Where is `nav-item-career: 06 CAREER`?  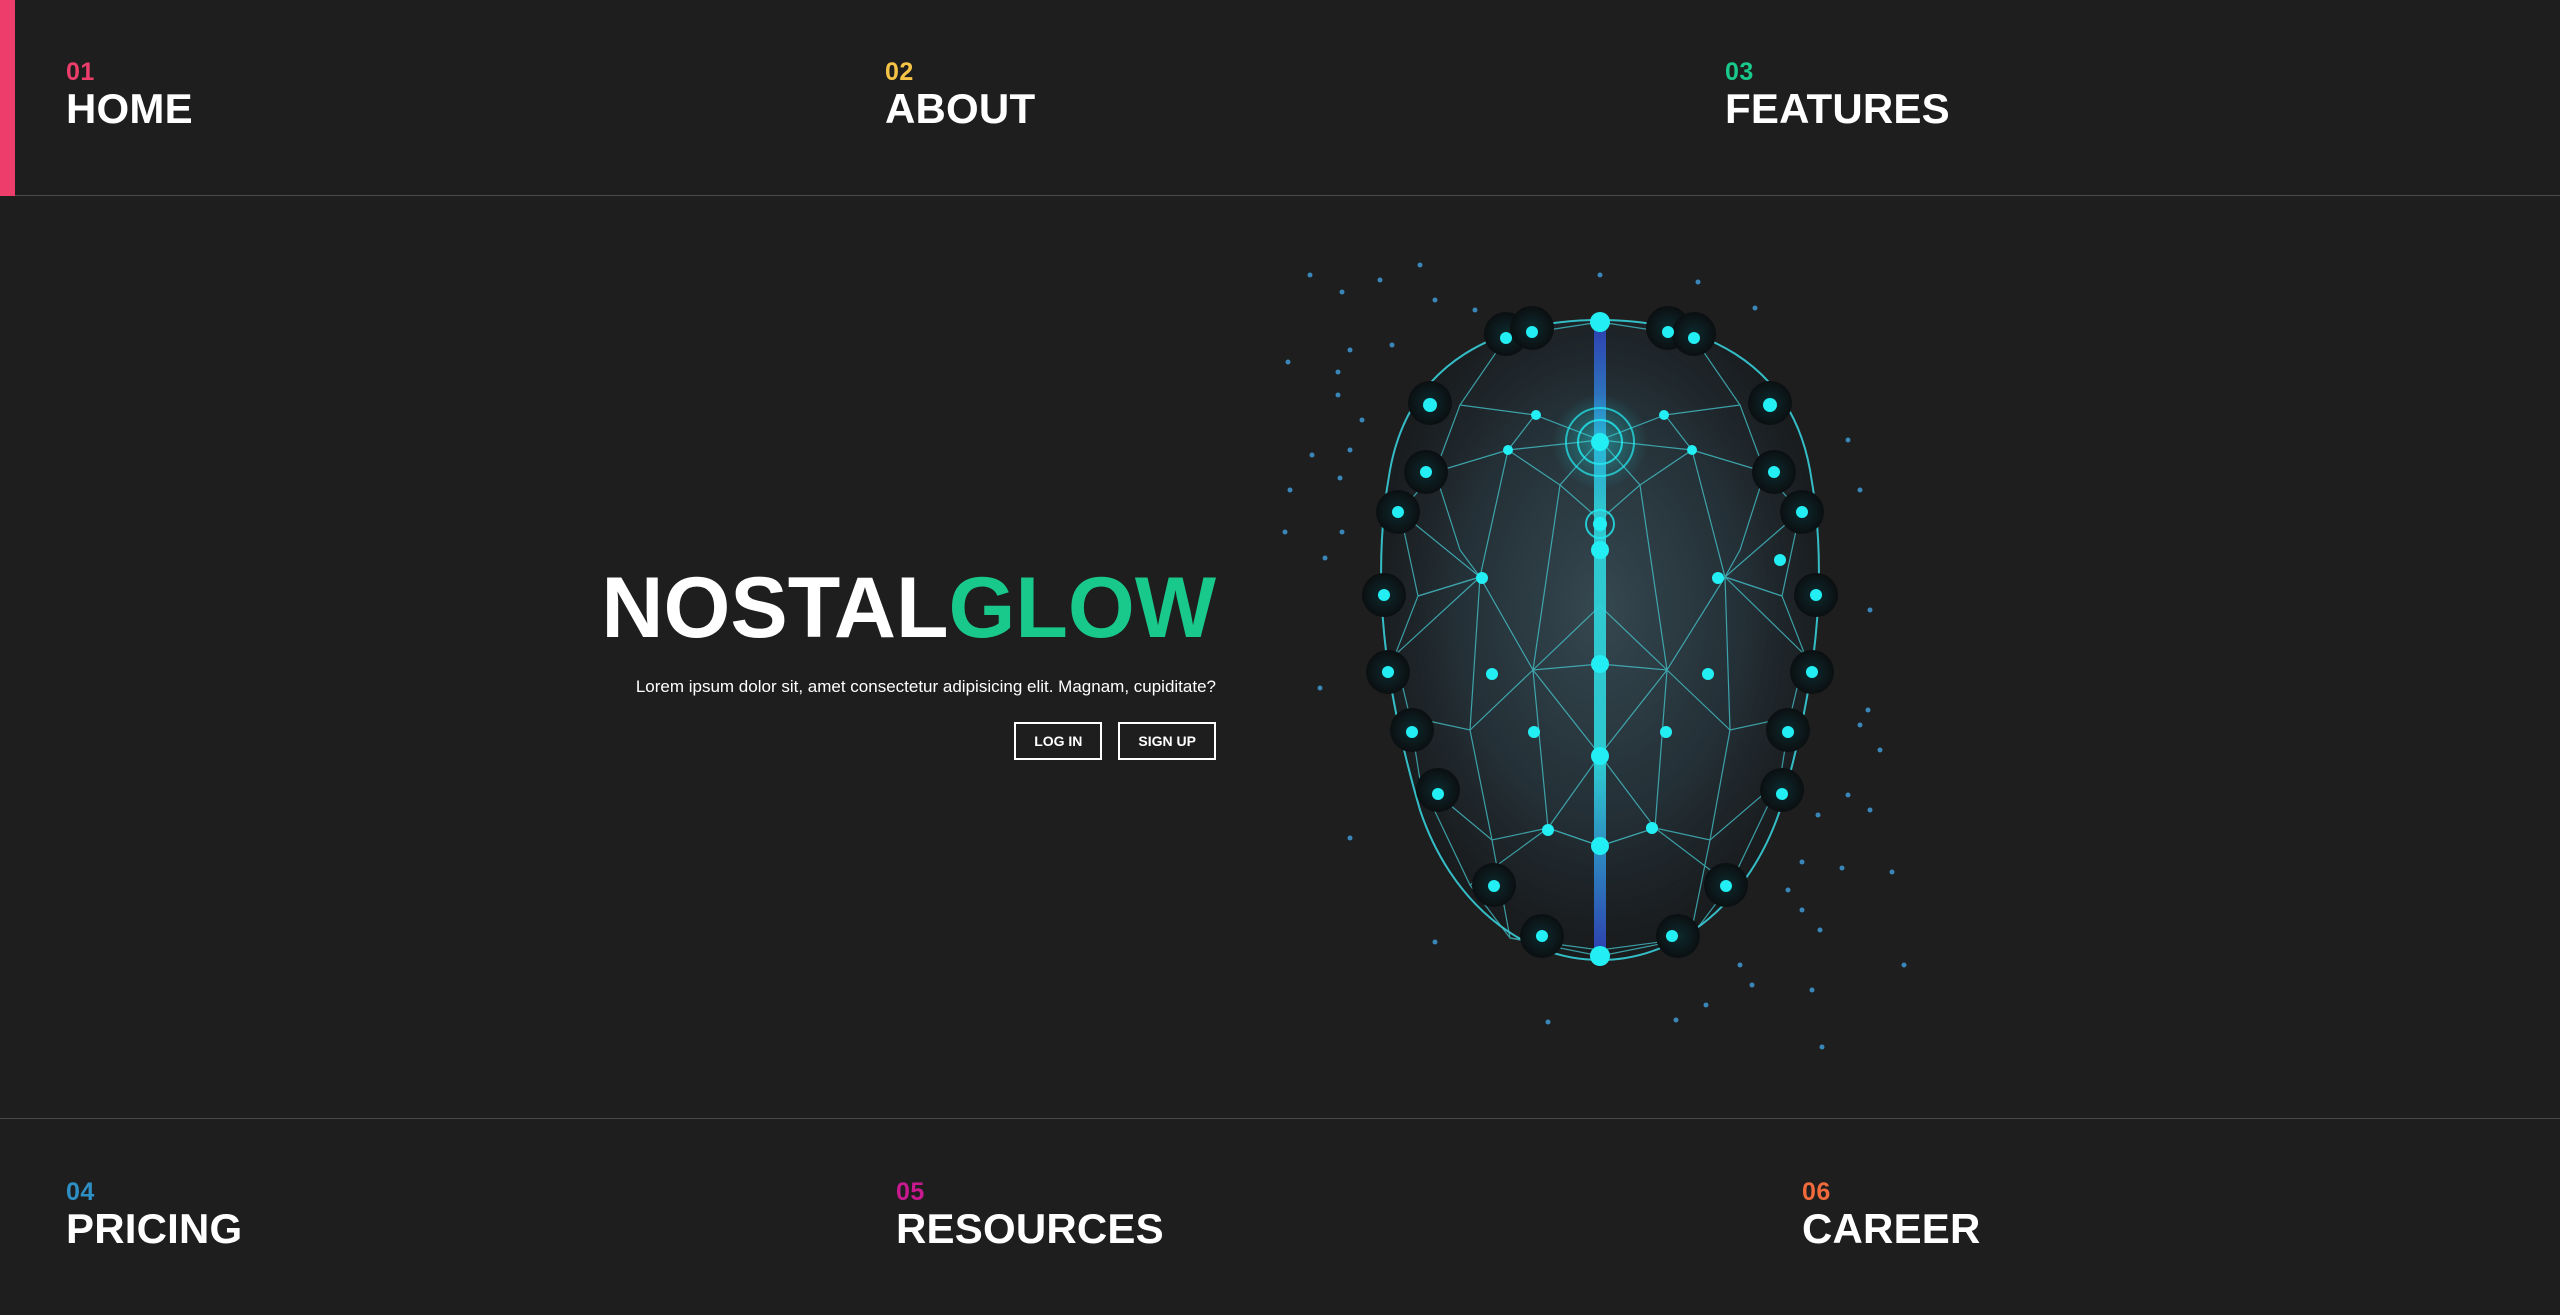 nav-item-career: 06 CAREER is located at coordinates (1891, 1215).